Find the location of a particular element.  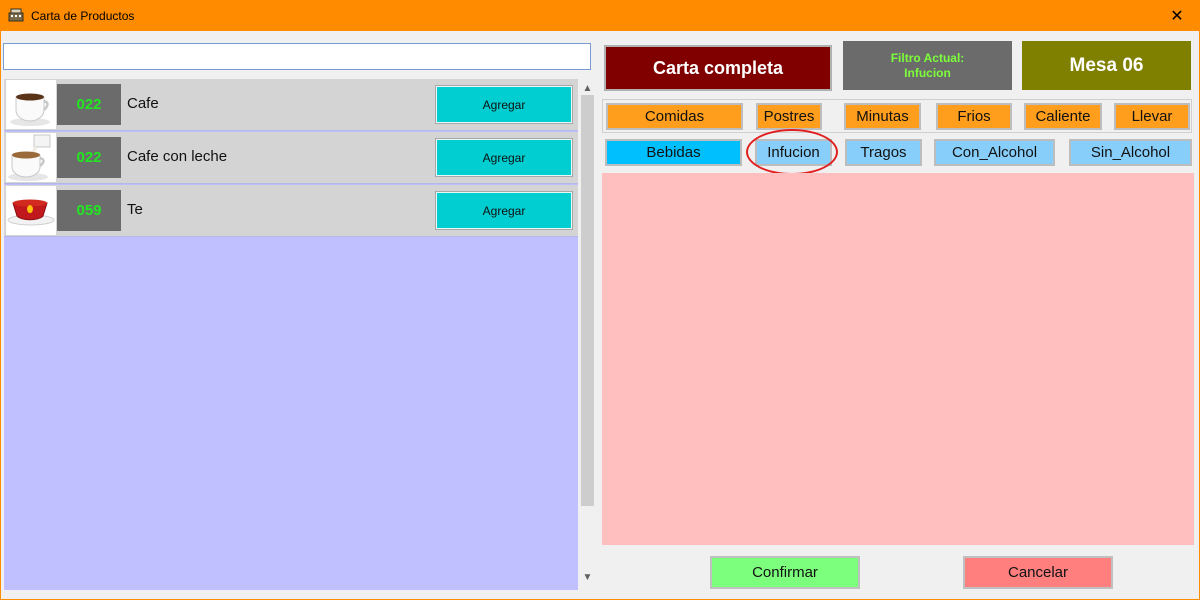

chevron-up-icon: ▲ is located at coordinates (587, 89).